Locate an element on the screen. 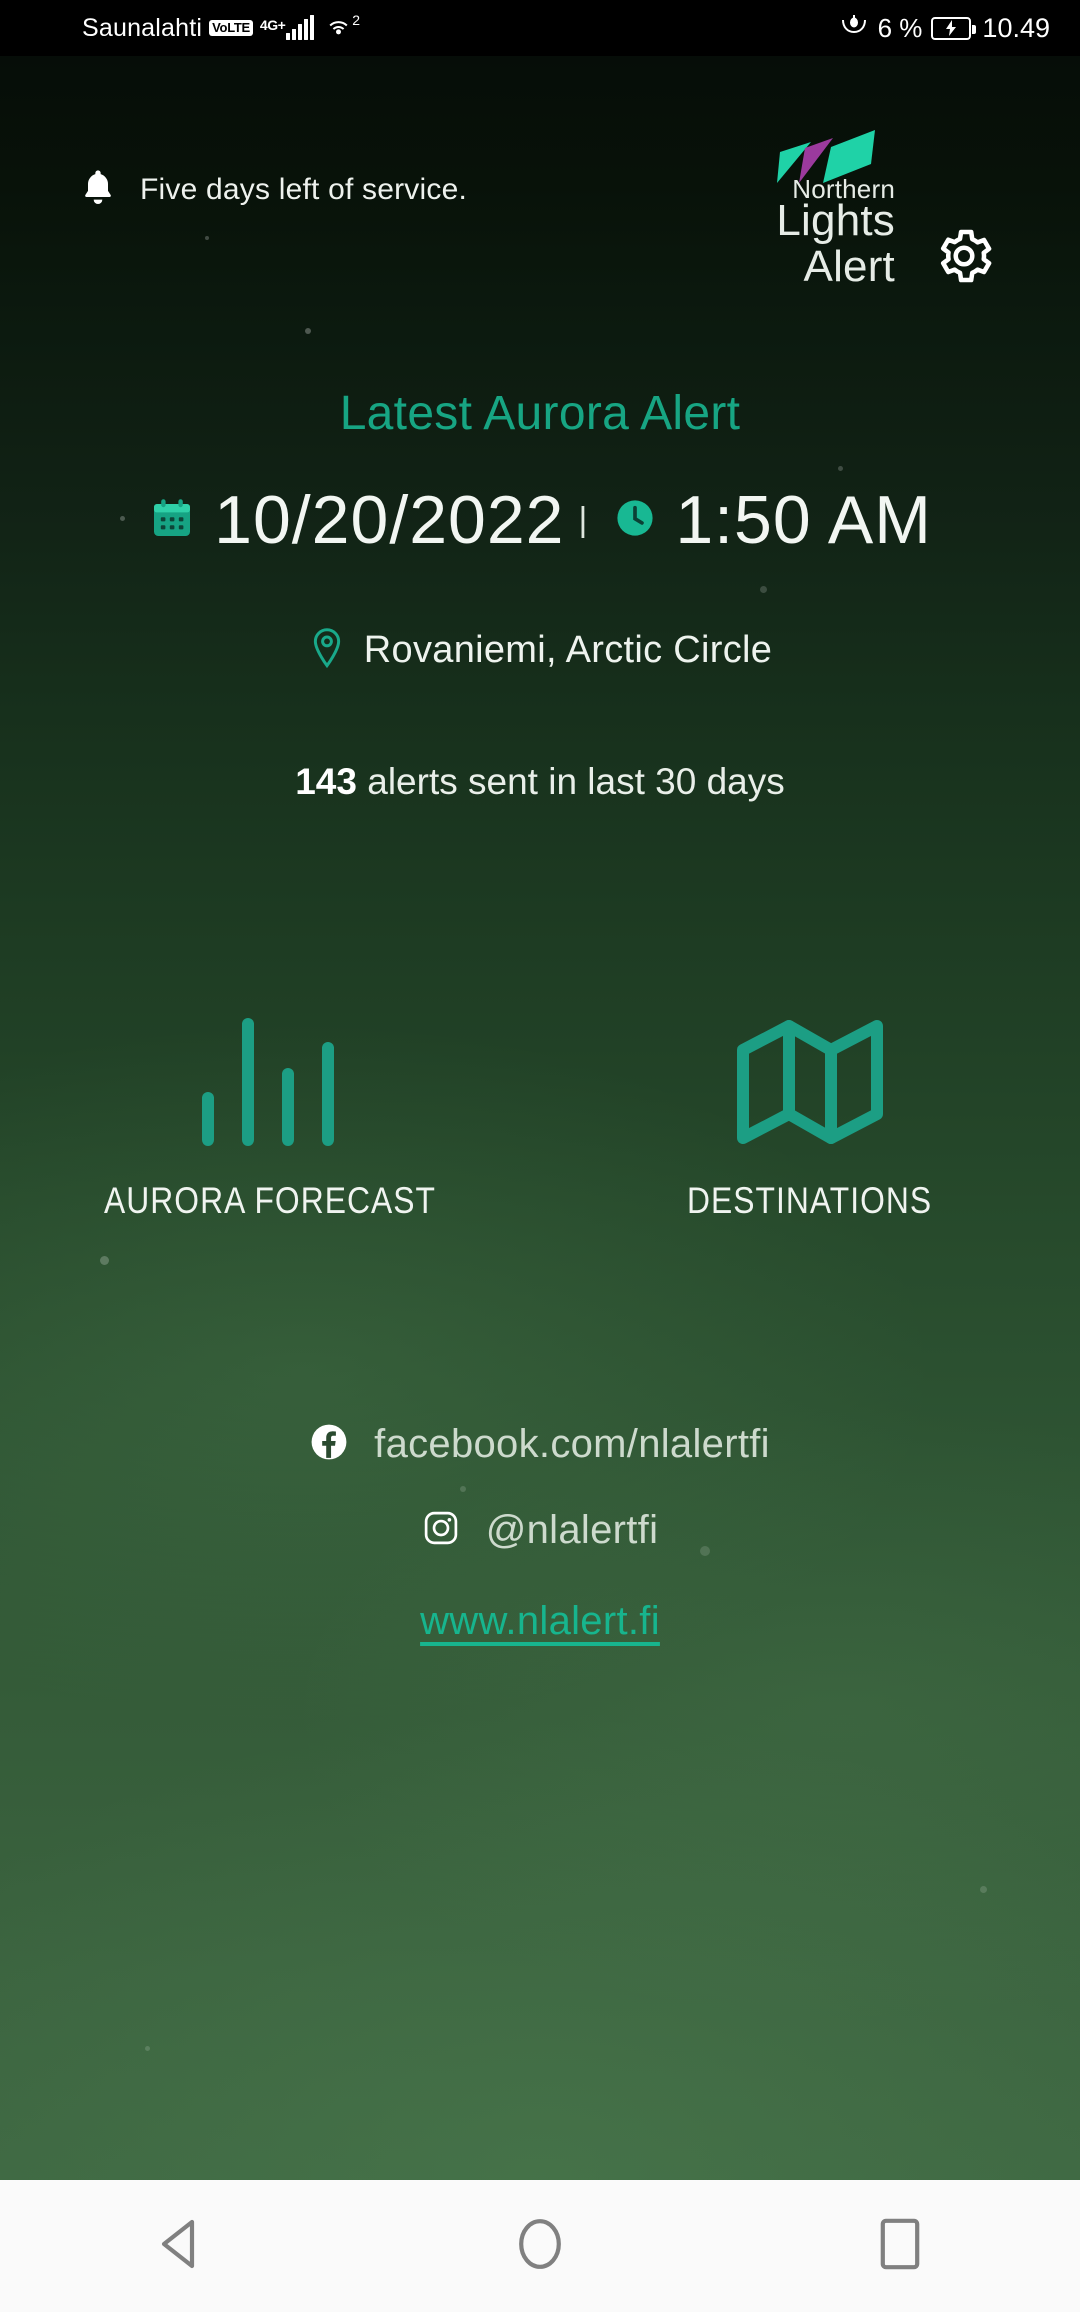  facebook-link: facebook.com/nlalertfi is located at coordinates (540, 1444).